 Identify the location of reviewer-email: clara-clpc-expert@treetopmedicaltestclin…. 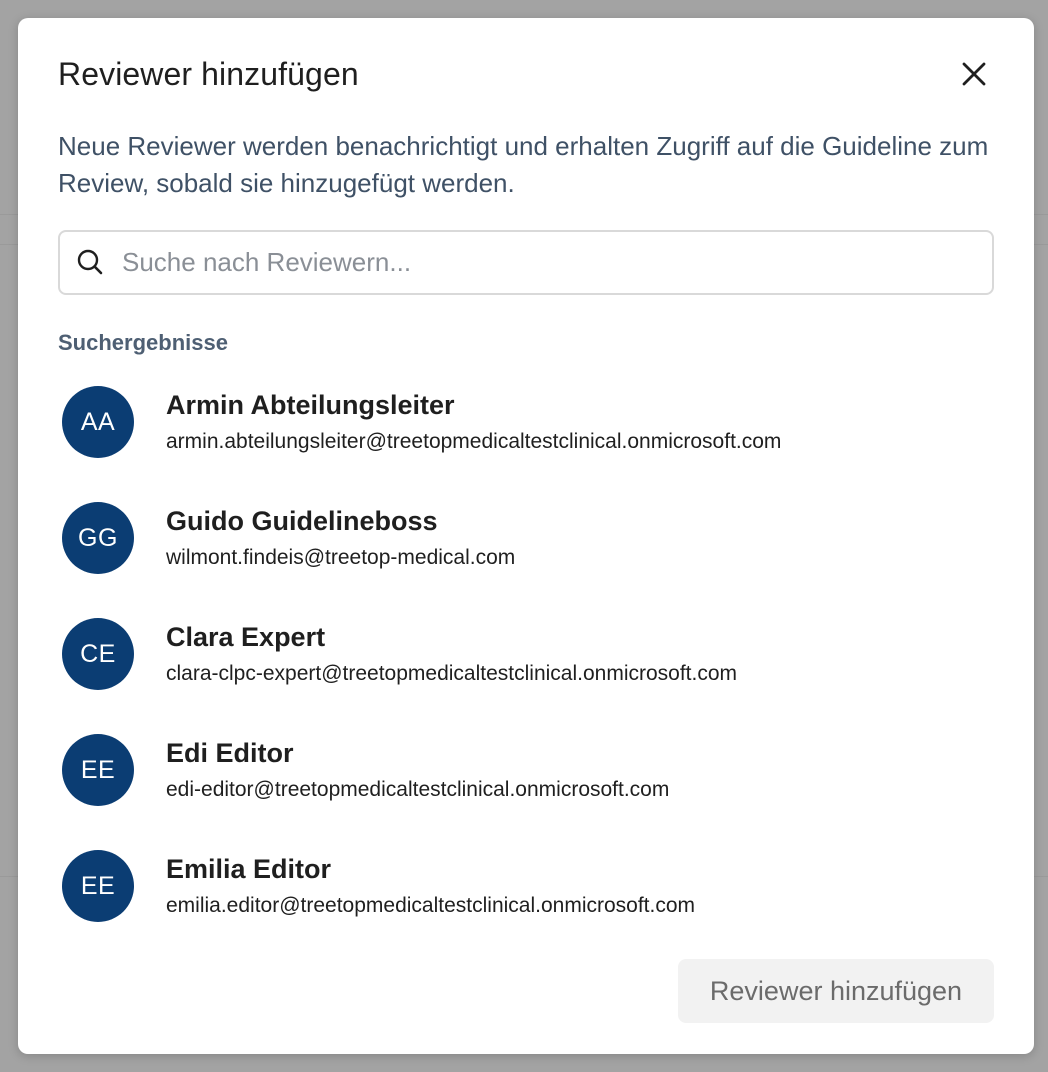
(452, 673).